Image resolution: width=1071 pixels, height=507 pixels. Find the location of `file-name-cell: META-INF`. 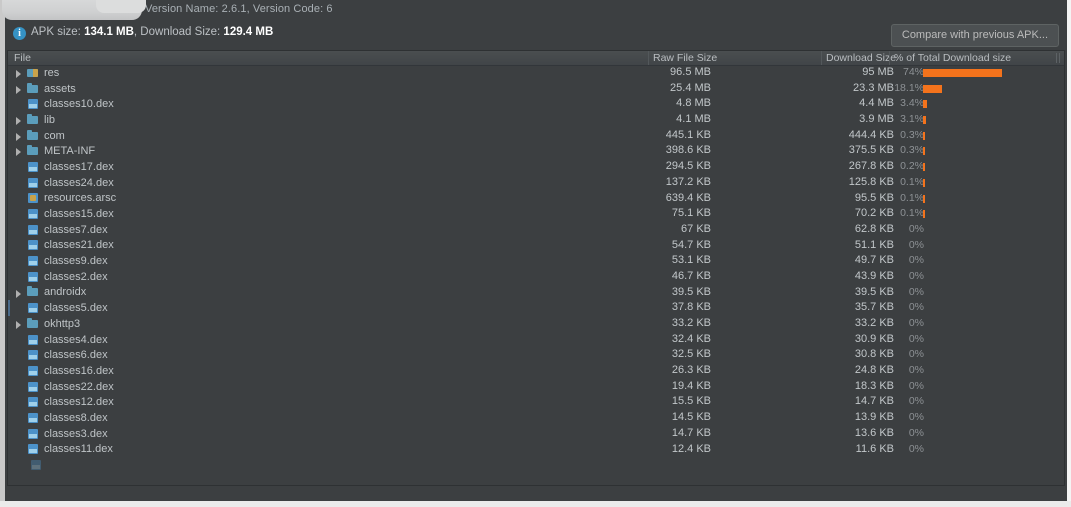

file-name-cell: META-INF is located at coordinates (51, 151).